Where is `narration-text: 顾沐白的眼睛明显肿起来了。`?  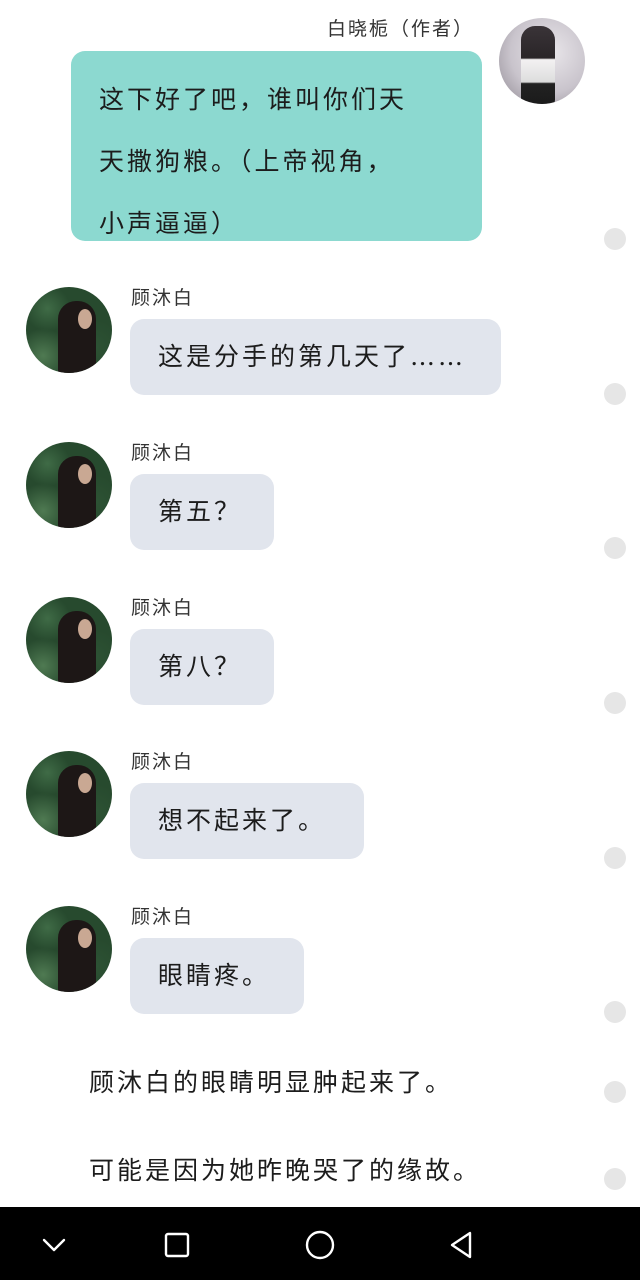 narration-text: 顾沐白的眼睛明显肿起来了。 is located at coordinates (271, 1082).